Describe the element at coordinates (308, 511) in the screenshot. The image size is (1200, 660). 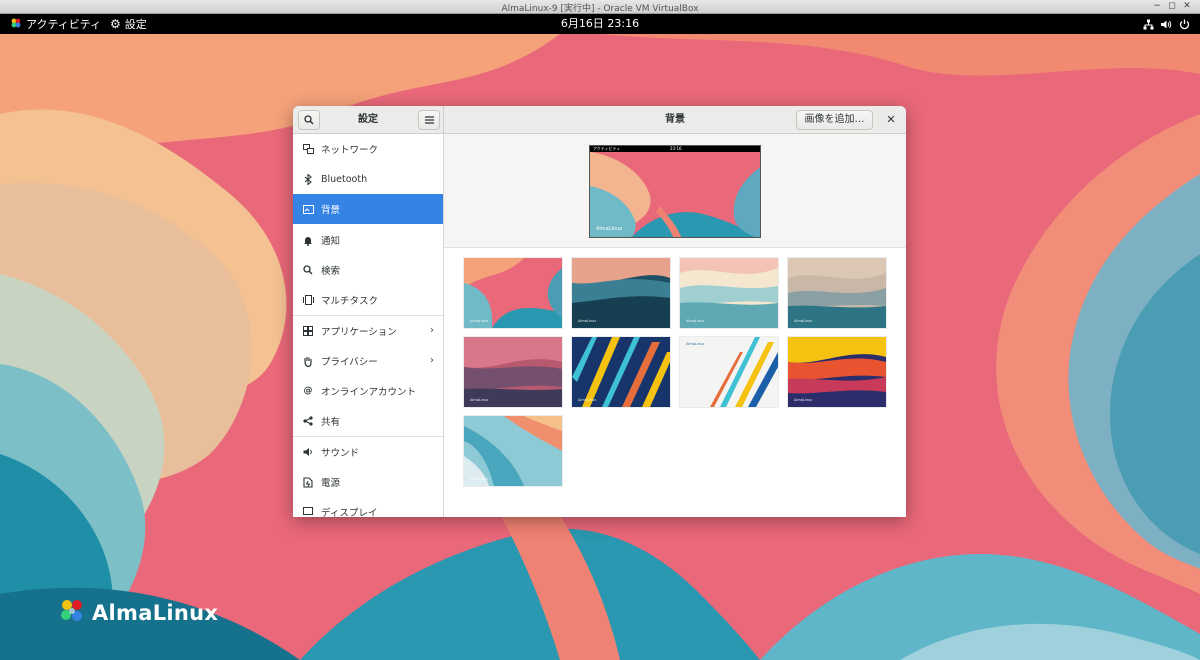
I see `display-icon` at that location.